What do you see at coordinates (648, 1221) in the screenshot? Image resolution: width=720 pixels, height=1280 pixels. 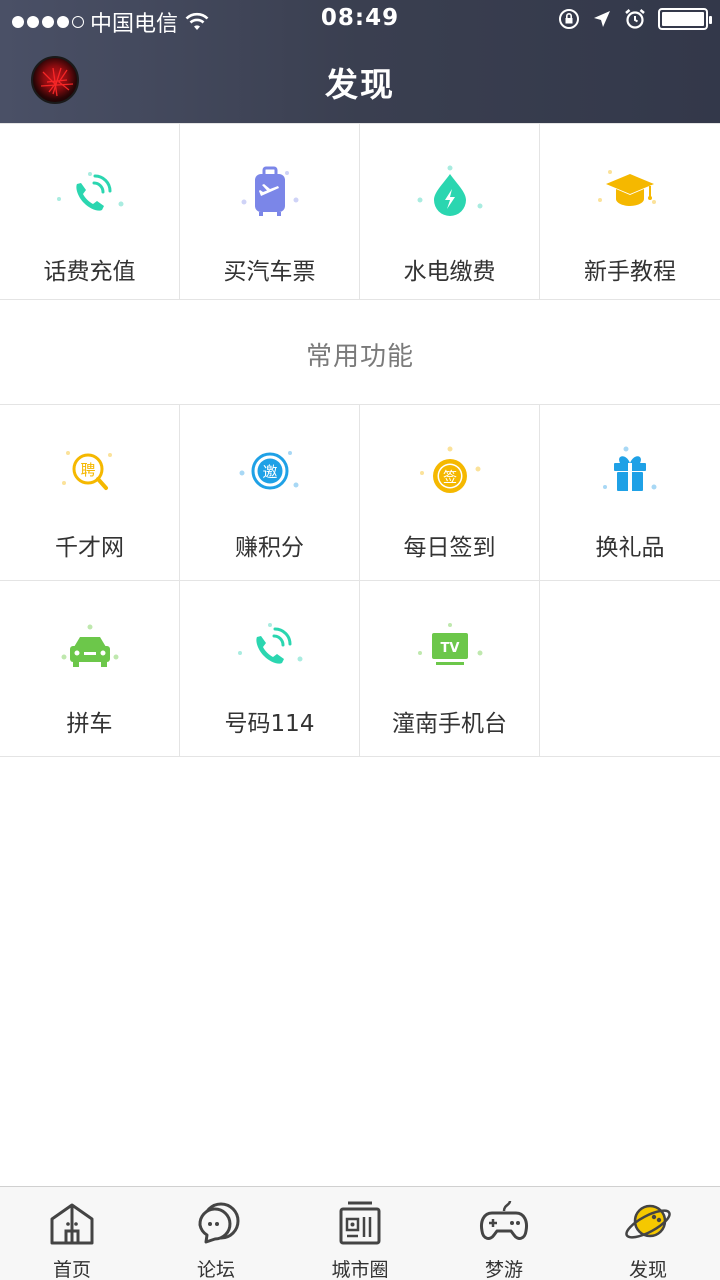 I see `planet-icon` at bounding box center [648, 1221].